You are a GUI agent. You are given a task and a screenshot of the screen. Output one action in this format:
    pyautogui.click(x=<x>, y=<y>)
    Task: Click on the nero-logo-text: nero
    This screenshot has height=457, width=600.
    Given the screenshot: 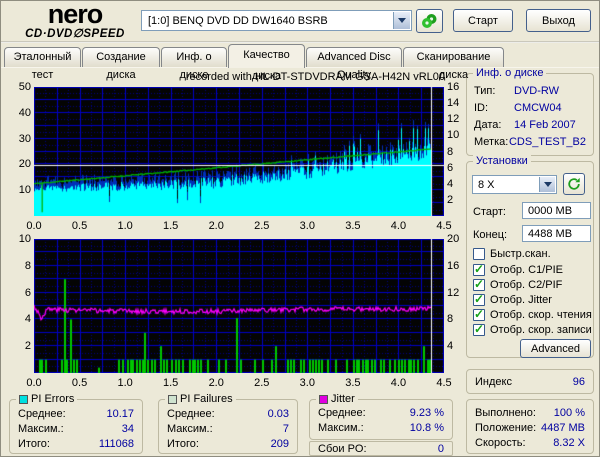 What is the action you would take?
    pyautogui.click(x=75, y=14)
    